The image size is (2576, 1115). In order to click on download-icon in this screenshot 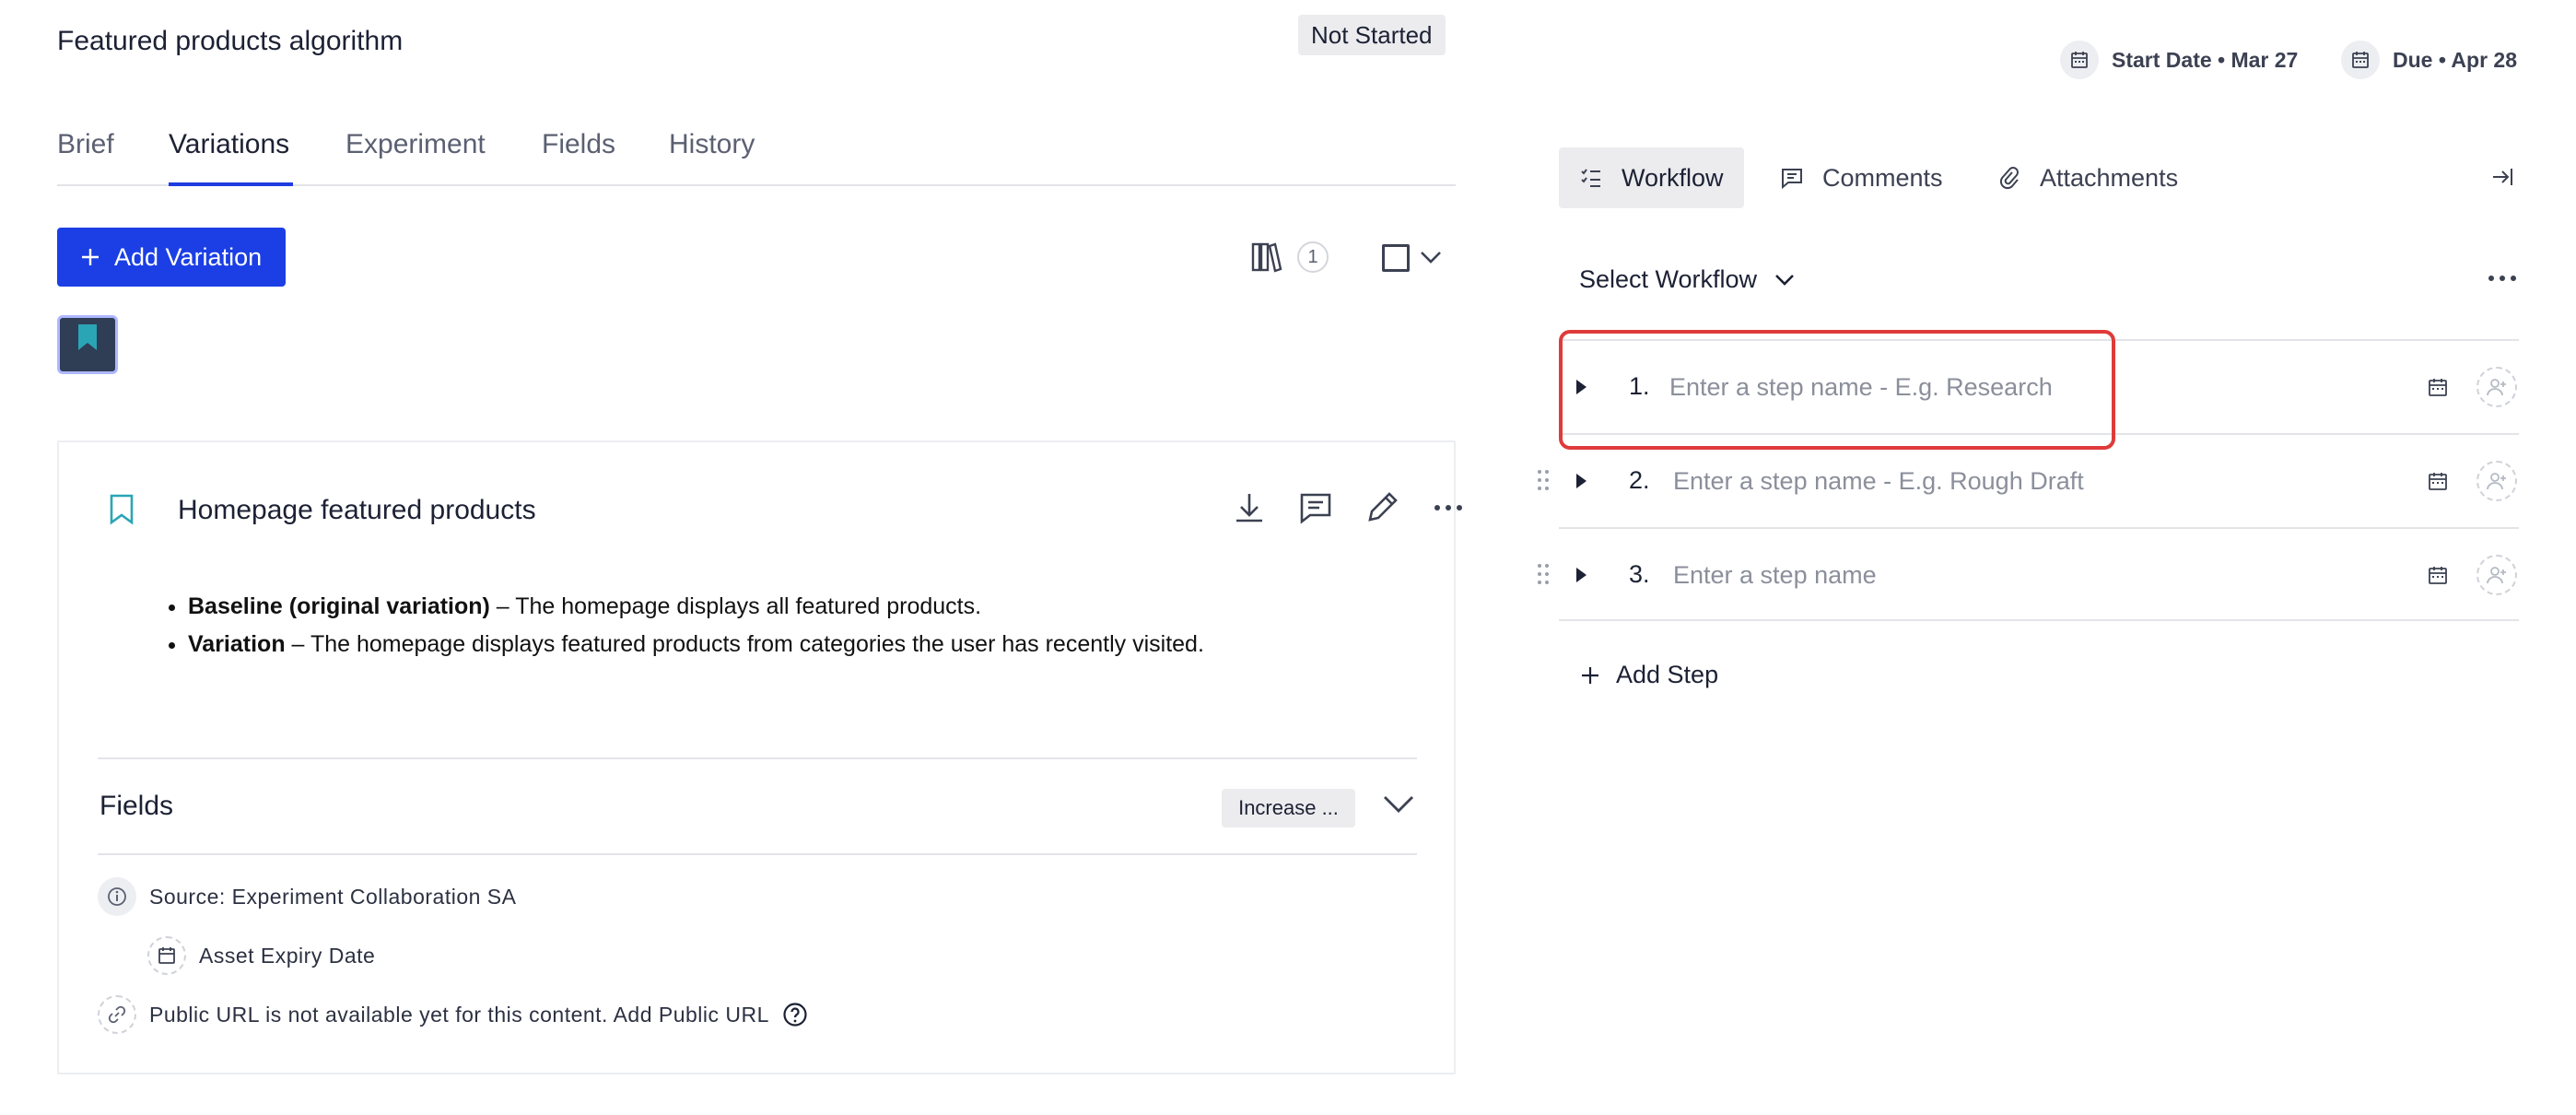, I will do `click(1249, 507)`.